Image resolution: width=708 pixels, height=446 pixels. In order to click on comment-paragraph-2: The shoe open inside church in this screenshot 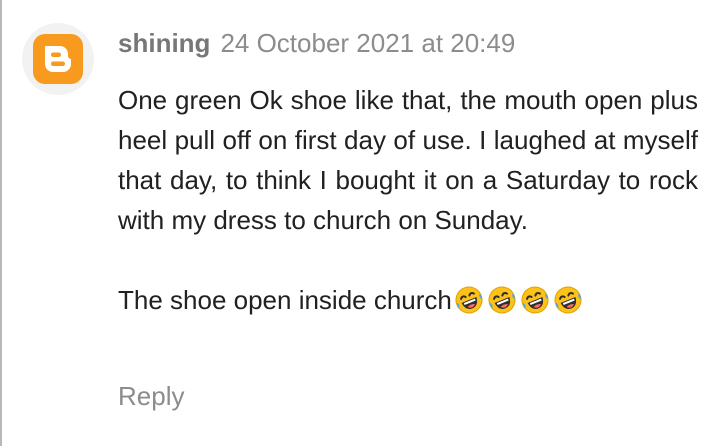, I will do `click(408, 300)`.